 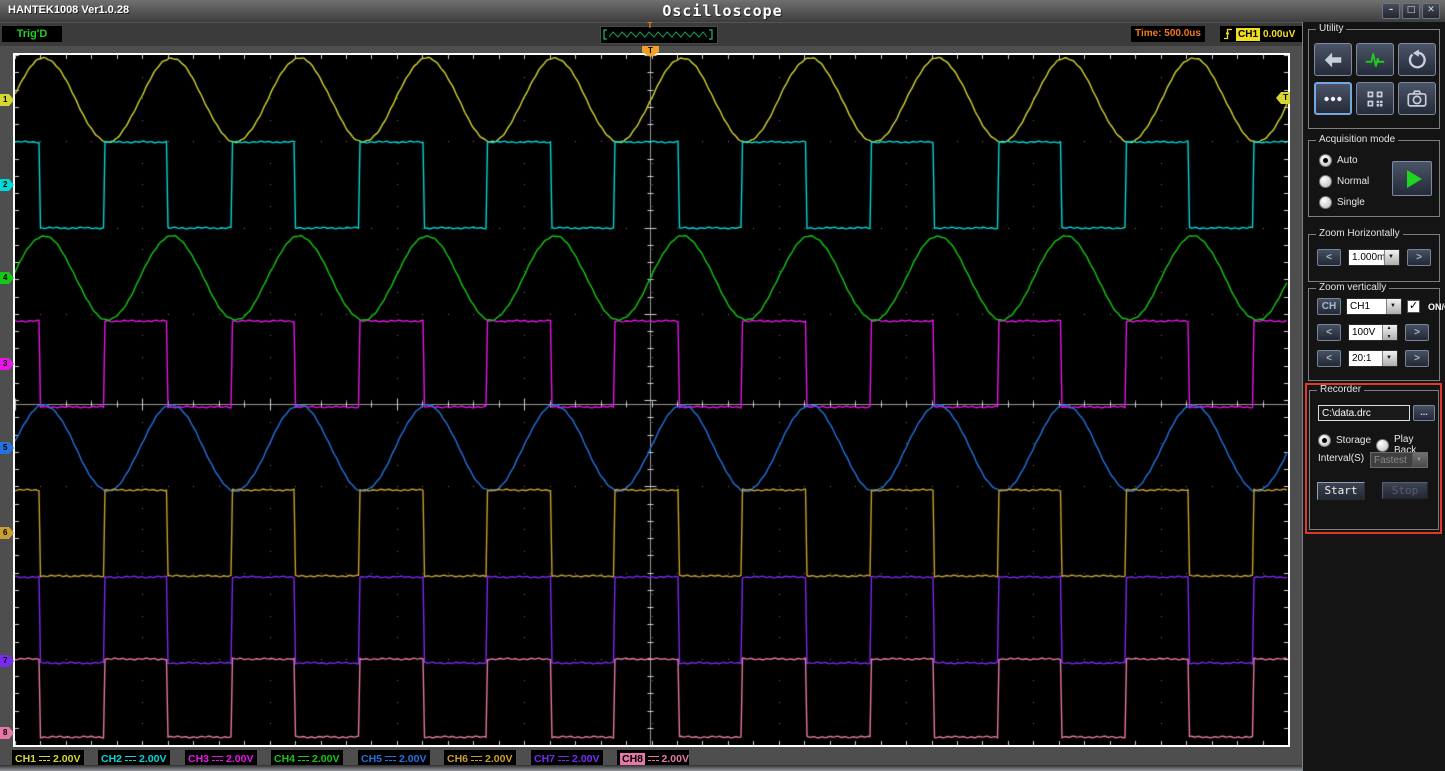 What do you see at coordinates (1389, 332) in the screenshot?
I see `spinner-arrows-icon` at bounding box center [1389, 332].